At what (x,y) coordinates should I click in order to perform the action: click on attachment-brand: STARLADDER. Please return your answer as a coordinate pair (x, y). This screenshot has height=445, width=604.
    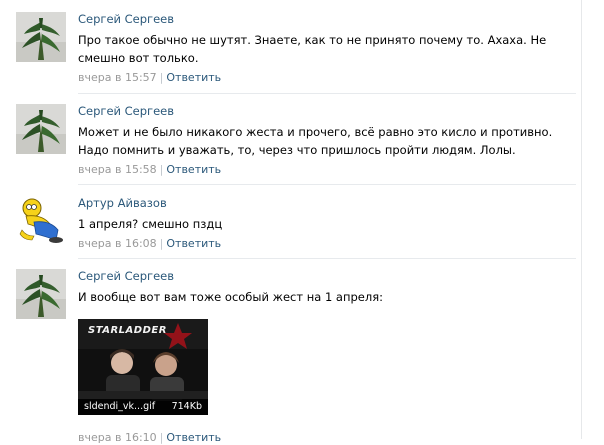
    Looking at the image, I should click on (127, 330).